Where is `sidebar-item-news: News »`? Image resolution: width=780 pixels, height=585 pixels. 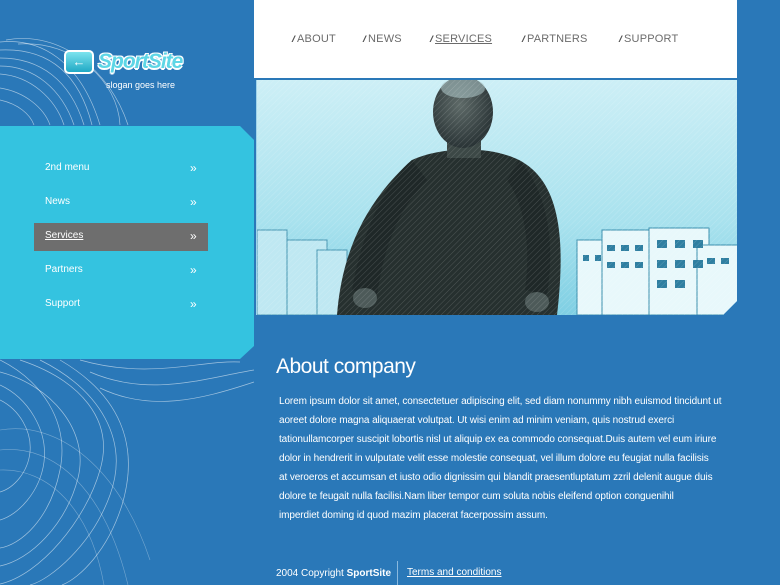
sidebar-item-news: News » is located at coordinates (121, 203).